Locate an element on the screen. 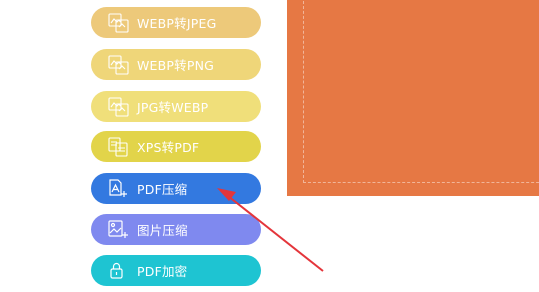 This screenshot has height=292, width=539. image-compress-icon is located at coordinates (120, 229).